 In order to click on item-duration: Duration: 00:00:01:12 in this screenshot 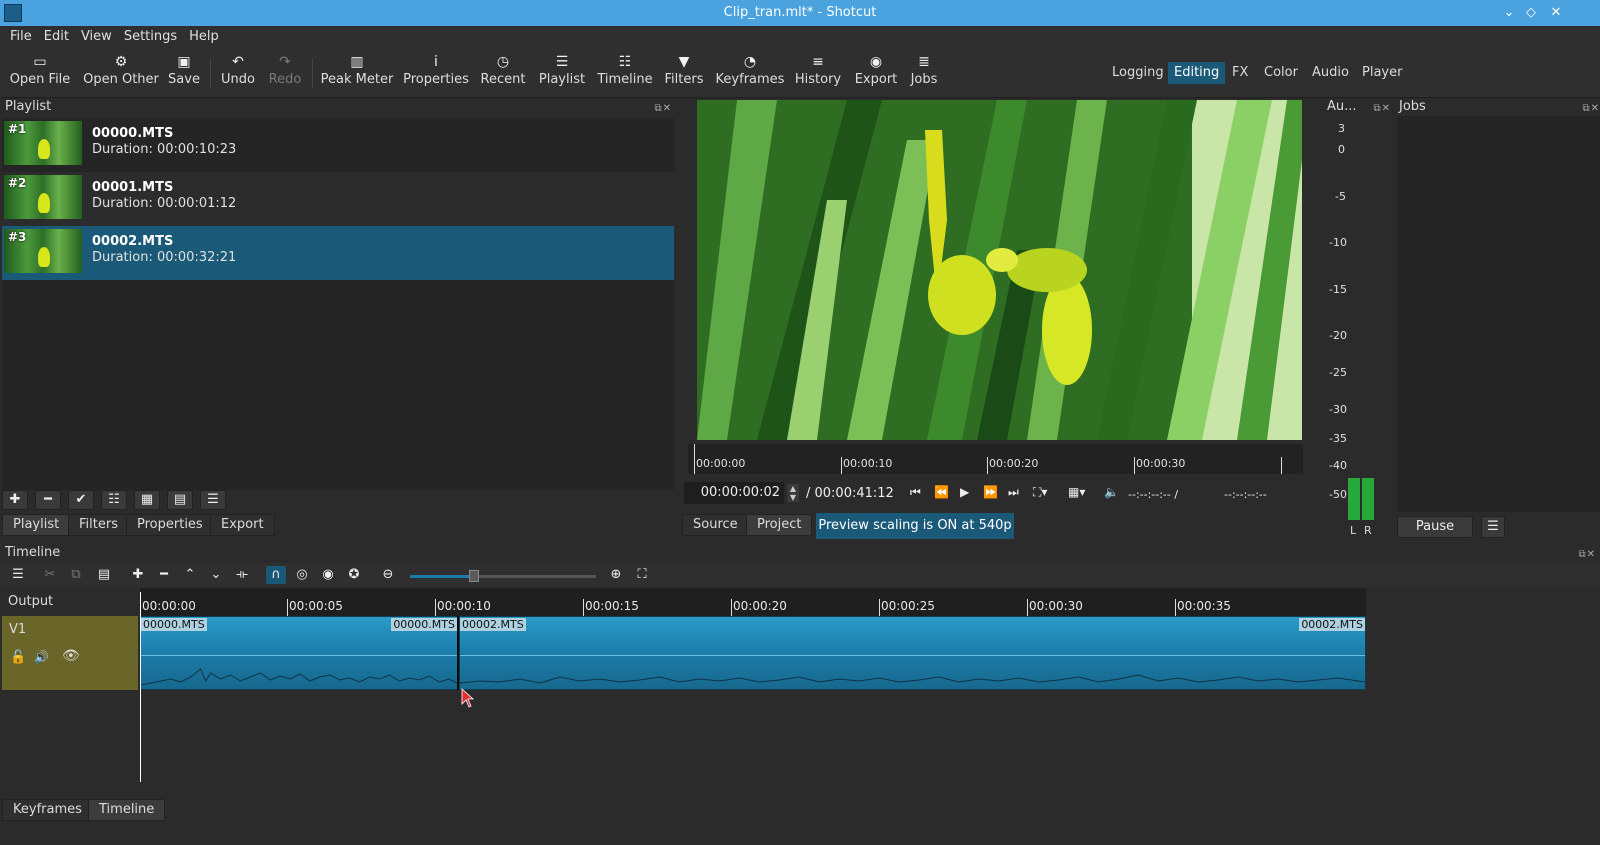, I will do `click(164, 203)`.